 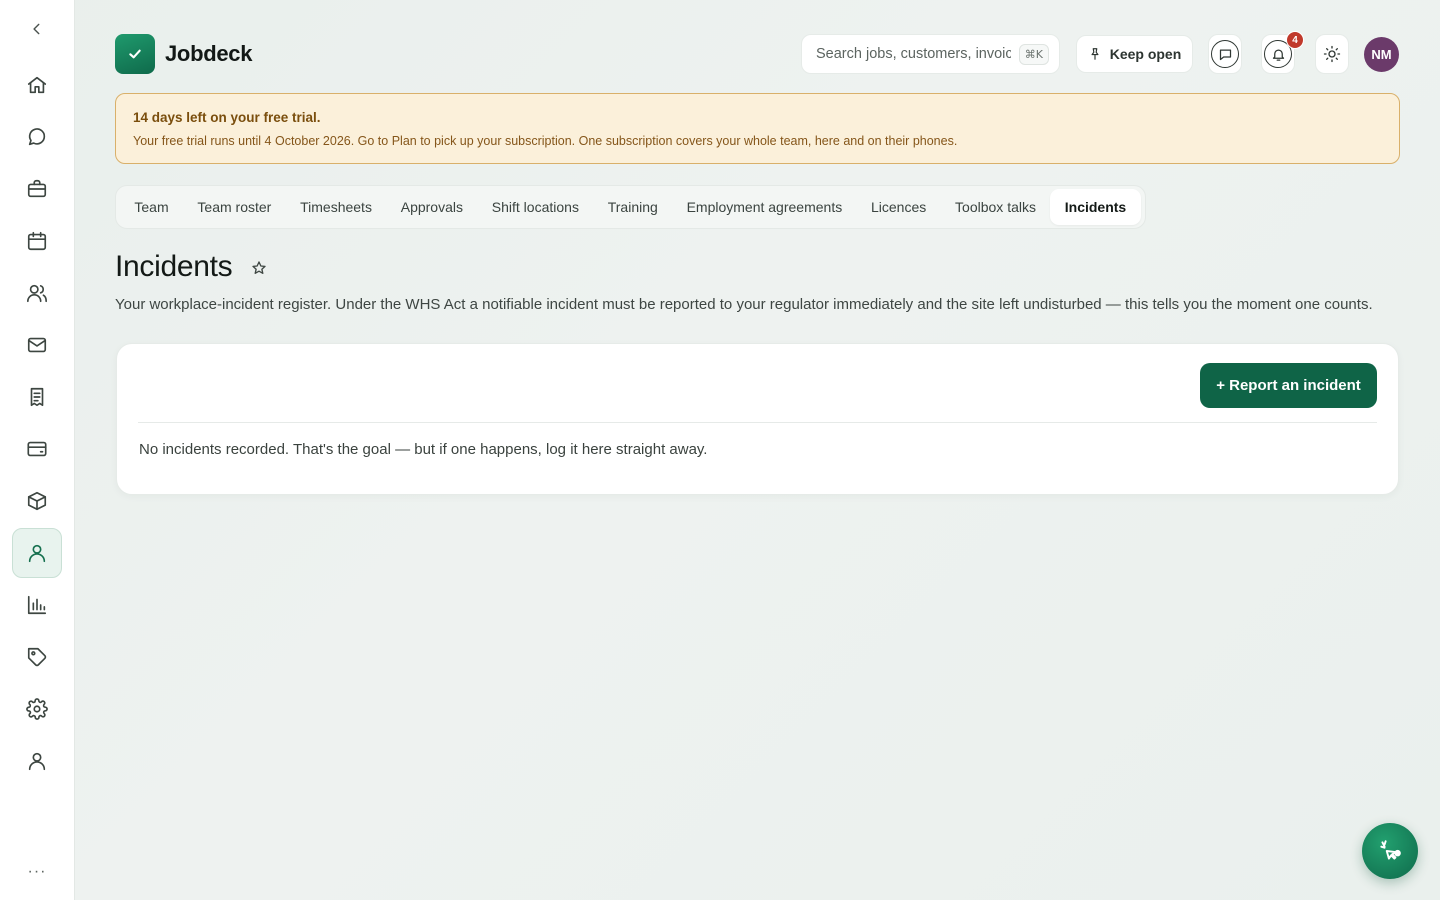 What do you see at coordinates (899, 207) in the screenshot?
I see `tab-licences: Licences` at bounding box center [899, 207].